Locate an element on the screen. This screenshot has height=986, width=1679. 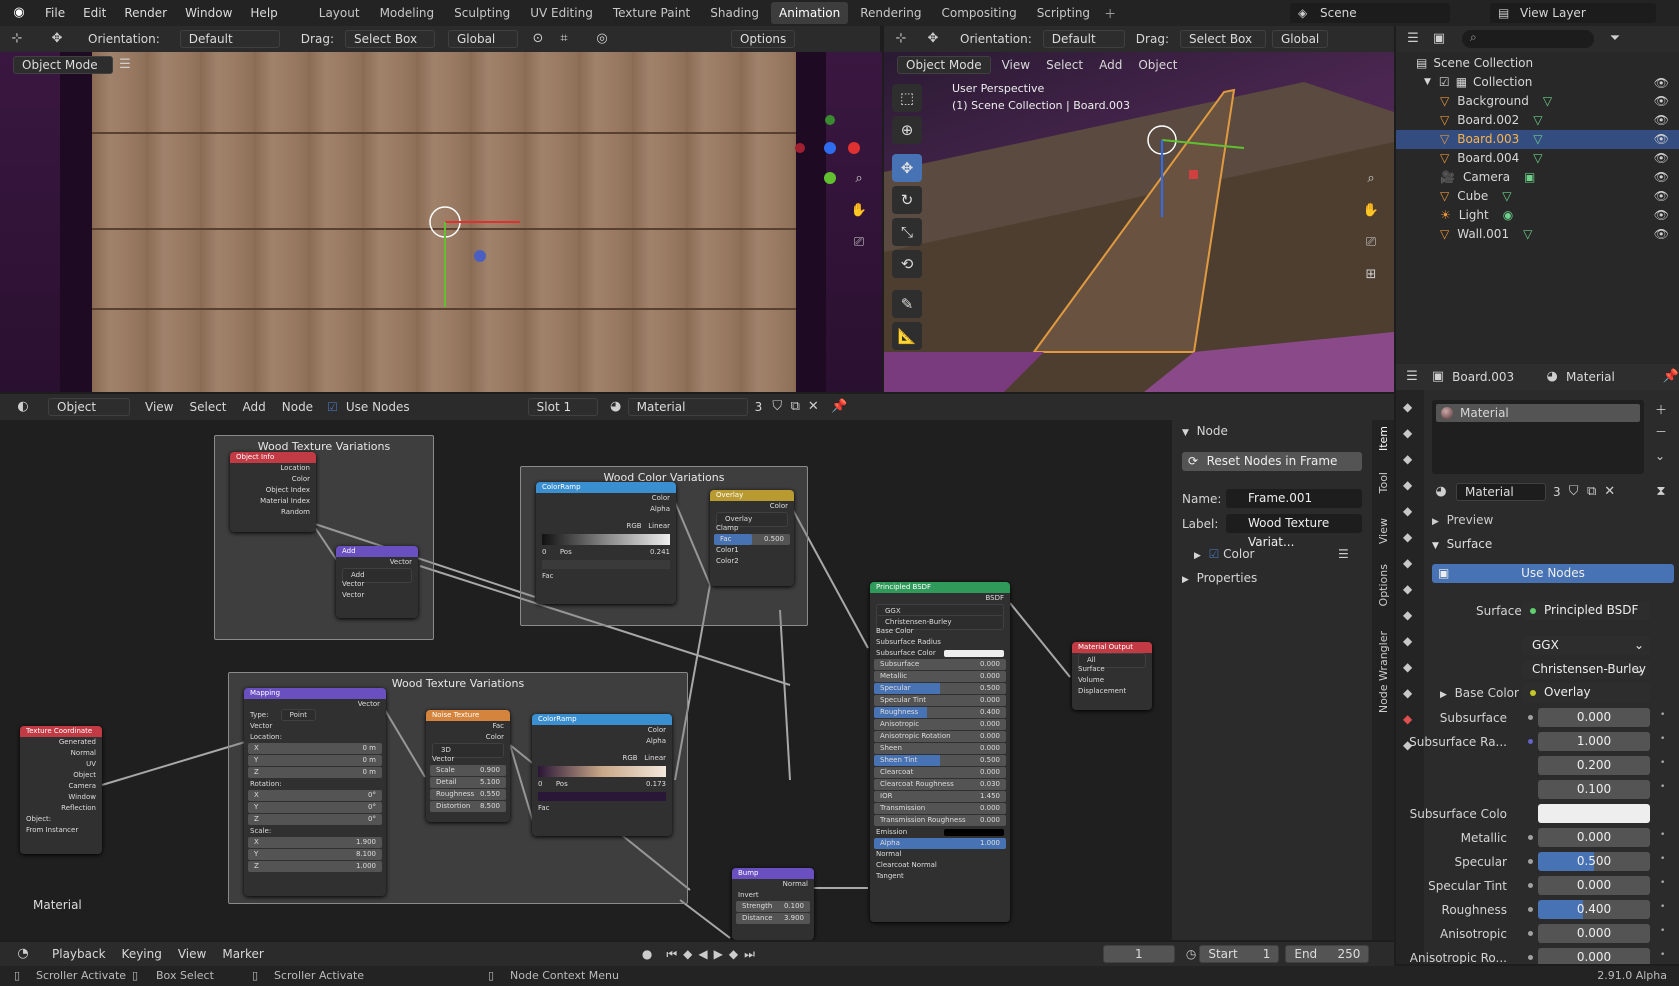
slot-menu-icon: ⌄ is located at coordinates (1660, 456).